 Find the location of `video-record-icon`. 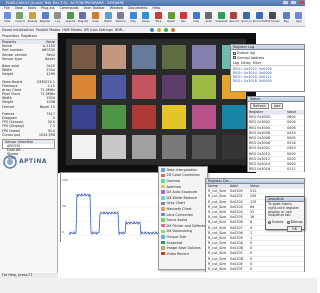

video-record-icon is located at coordinates (163, 253).